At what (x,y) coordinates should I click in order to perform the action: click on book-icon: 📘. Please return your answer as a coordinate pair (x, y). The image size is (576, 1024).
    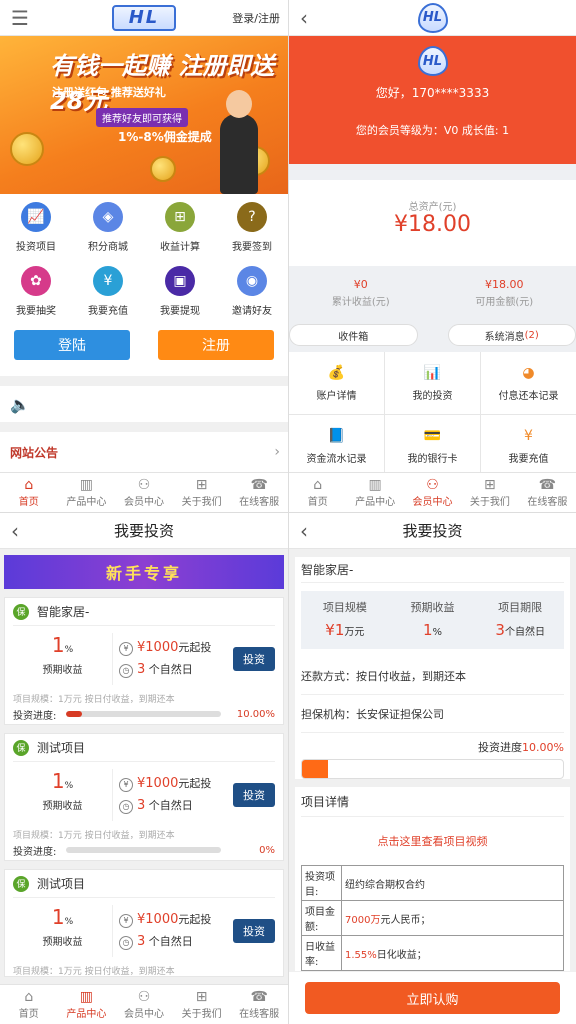
    Looking at the image, I should click on (336, 435).